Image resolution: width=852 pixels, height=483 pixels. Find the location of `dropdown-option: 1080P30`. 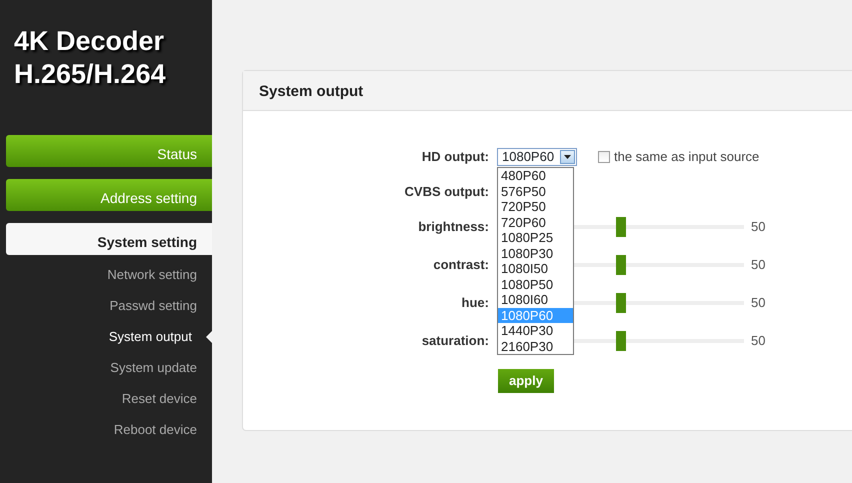

dropdown-option: 1080P30 is located at coordinates (535, 253).